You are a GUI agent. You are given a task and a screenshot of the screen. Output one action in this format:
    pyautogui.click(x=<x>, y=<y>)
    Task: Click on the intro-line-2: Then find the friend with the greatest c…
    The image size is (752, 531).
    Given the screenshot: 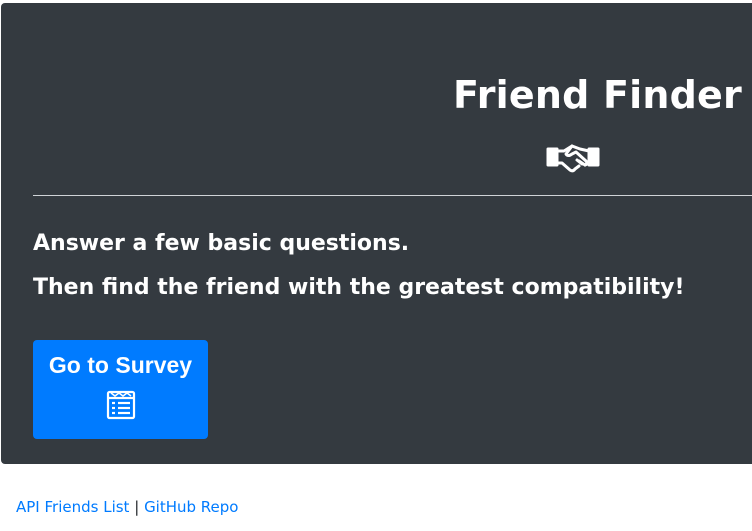 What is the action you would take?
    pyautogui.click(x=359, y=287)
    